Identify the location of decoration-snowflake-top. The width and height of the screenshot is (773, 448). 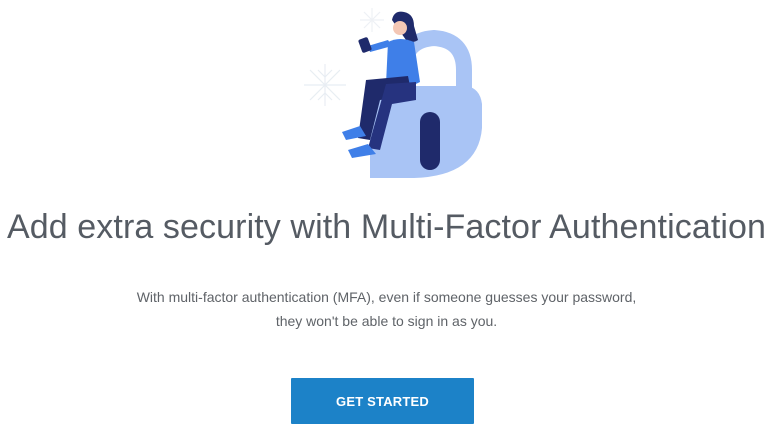
(372, 20).